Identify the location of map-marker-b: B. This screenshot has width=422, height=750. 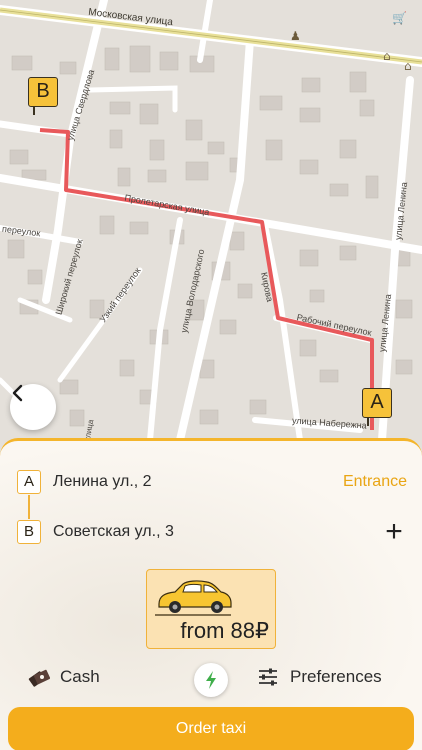
(43, 96).